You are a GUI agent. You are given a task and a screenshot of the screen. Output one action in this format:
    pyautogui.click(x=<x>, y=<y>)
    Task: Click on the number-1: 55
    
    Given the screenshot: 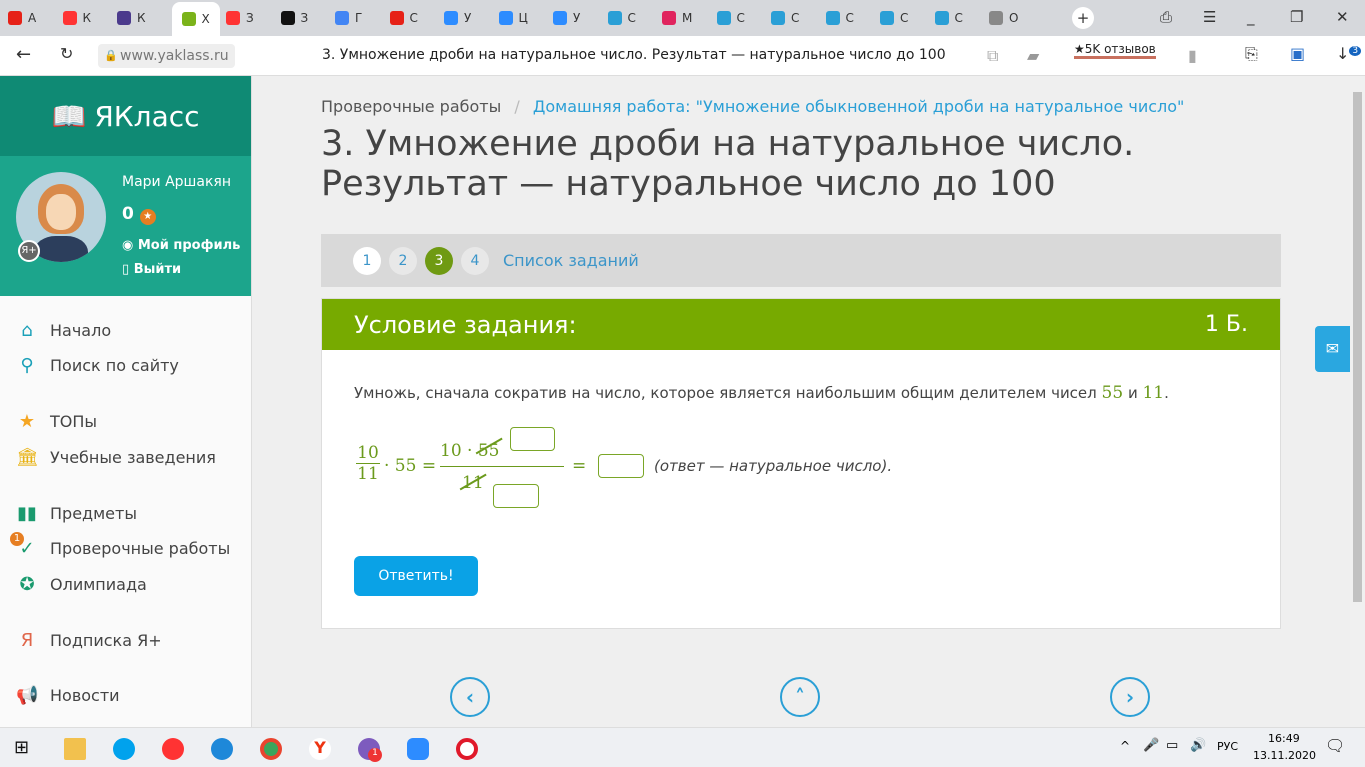 What is the action you would take?
    pyautogui.click(x=1112, y=393)
    